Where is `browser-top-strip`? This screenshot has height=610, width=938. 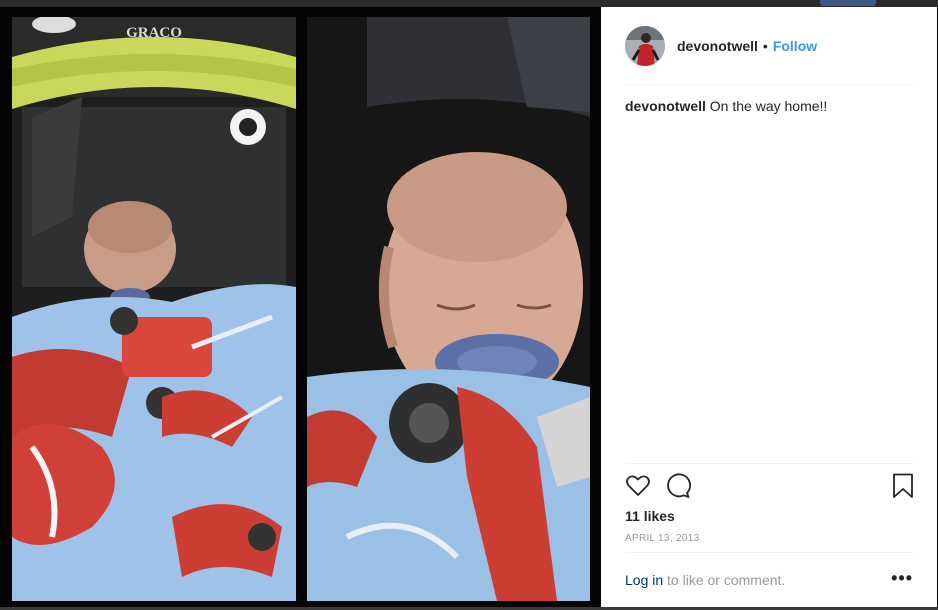
browser-top-strip is located at coordinates (469, 3).